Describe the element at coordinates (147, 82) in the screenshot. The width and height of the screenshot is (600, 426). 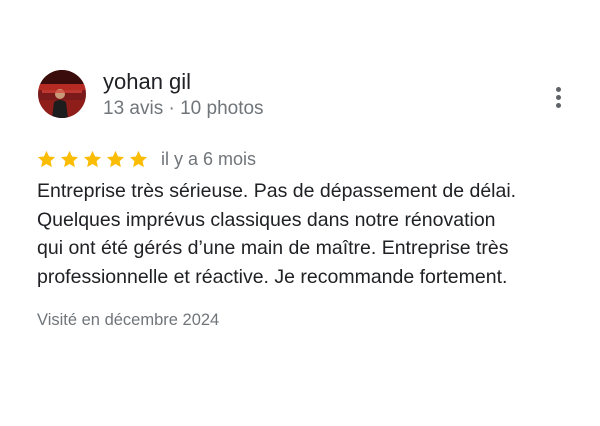
I see `author-name: yohan gil` at that location.